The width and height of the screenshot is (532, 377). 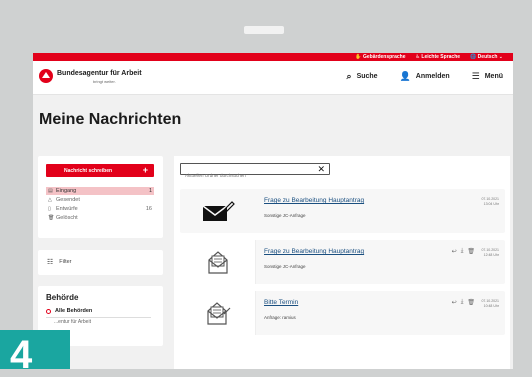 What do you see at coordinates (100, 170) in the screenshot?
I see `write-message-button: Nachricht schreiben +` at bounding box center [100, 170].